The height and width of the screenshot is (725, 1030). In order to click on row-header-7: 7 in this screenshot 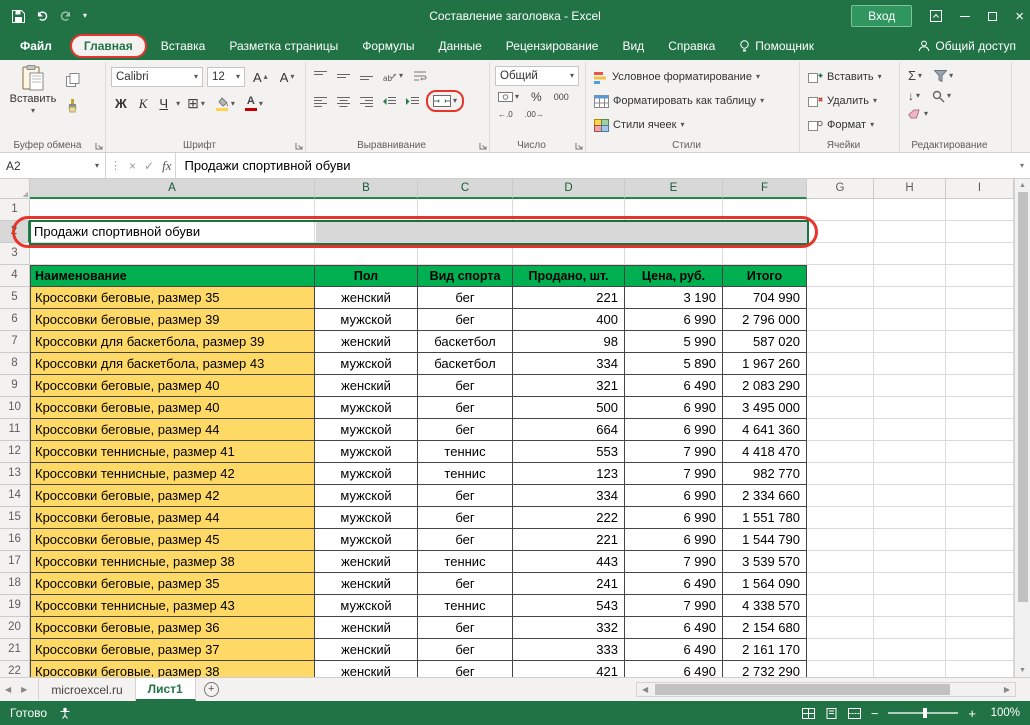, I will do `click(15, 342)`.